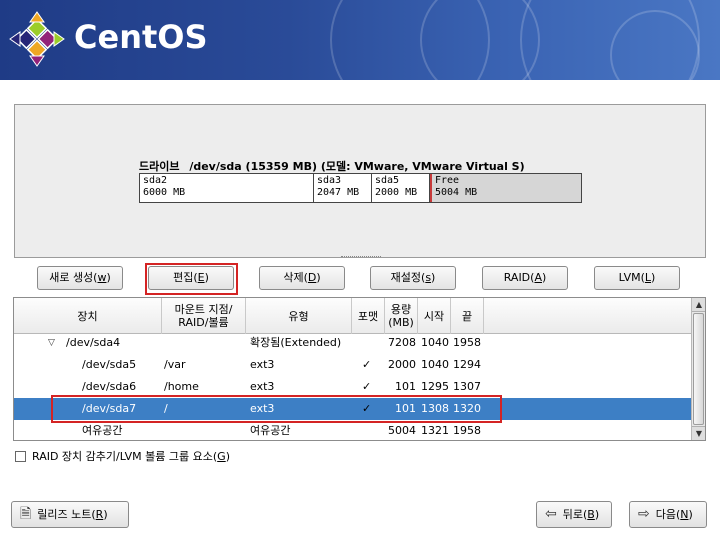 Image resolution: width=720 pixels, height=539 pixels. What do you see at coordinates (387, 180) in the screenshot?
I see `segment-name: sda5` at bounding box center [387, 180].